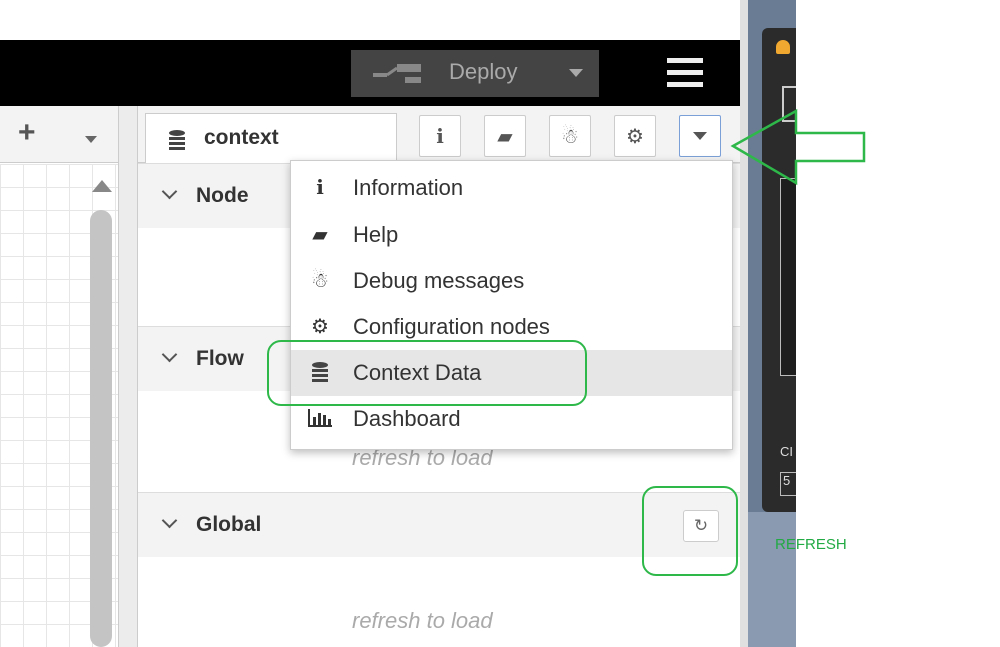 Image resolution: width=1000 pixels, height=647 pixels. Describe the element at coordinates (229, 524) in the screenshot. I see `section-title: Global` at that location.